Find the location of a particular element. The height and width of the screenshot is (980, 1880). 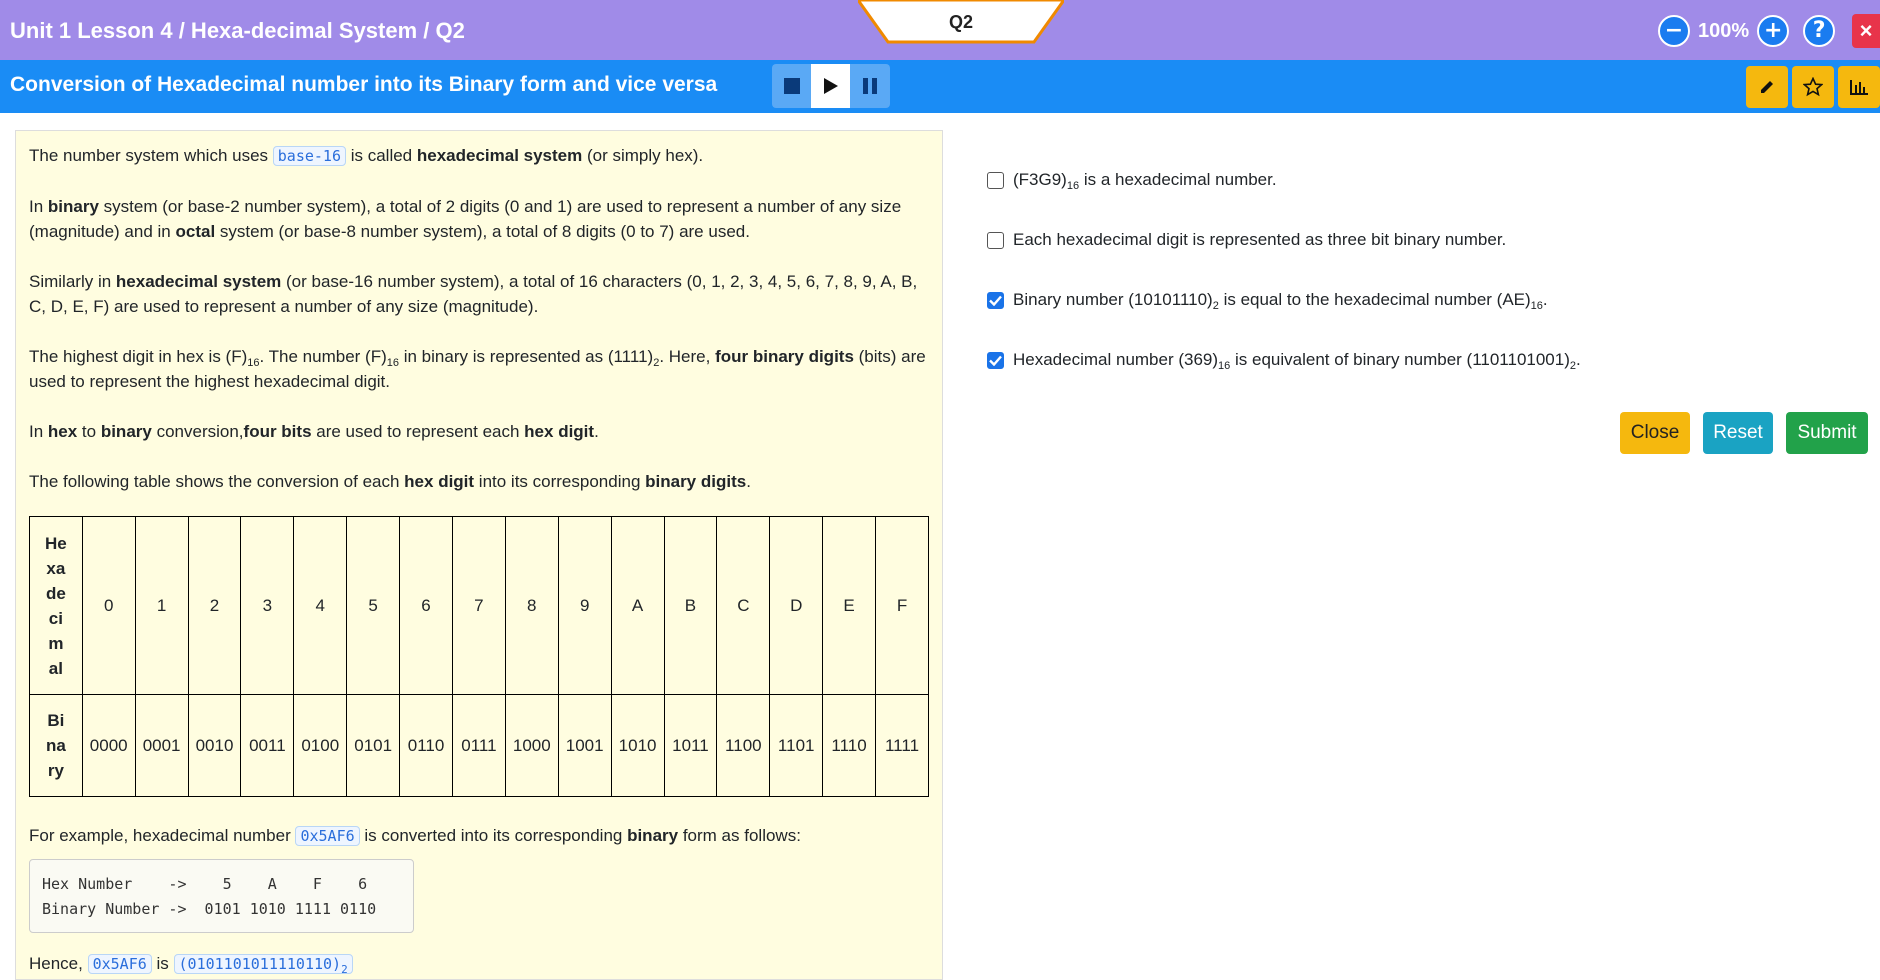

stop-button is located at coordinates (791, 86).